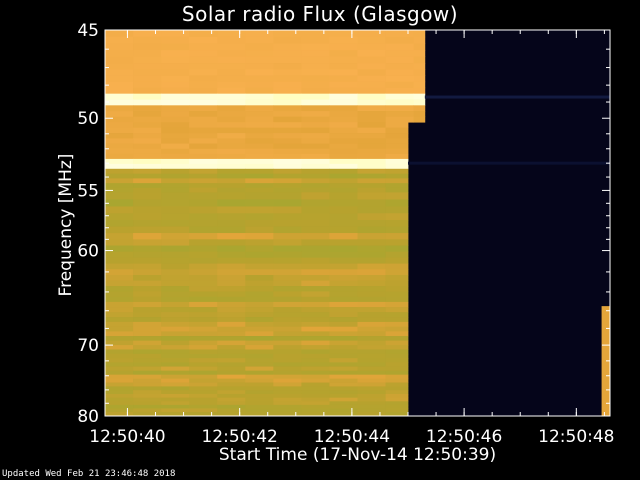 This screenshot has width=640, height=480. Describe the element at coordinates (127, 437) in the screenshot. I see `x-tick-label: 12:50:40` at that location.